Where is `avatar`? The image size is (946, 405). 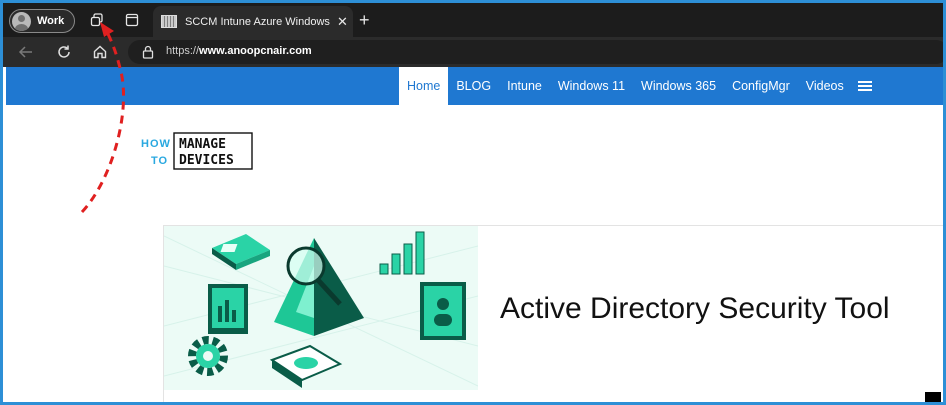
avatar is located at coordinates (21, 21).